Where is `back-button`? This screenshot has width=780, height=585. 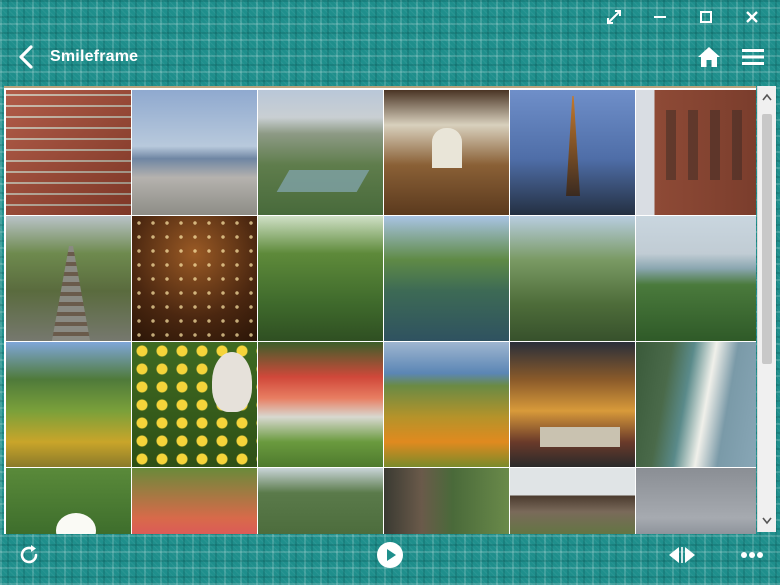
back-button is located at coordinates (26, 57).